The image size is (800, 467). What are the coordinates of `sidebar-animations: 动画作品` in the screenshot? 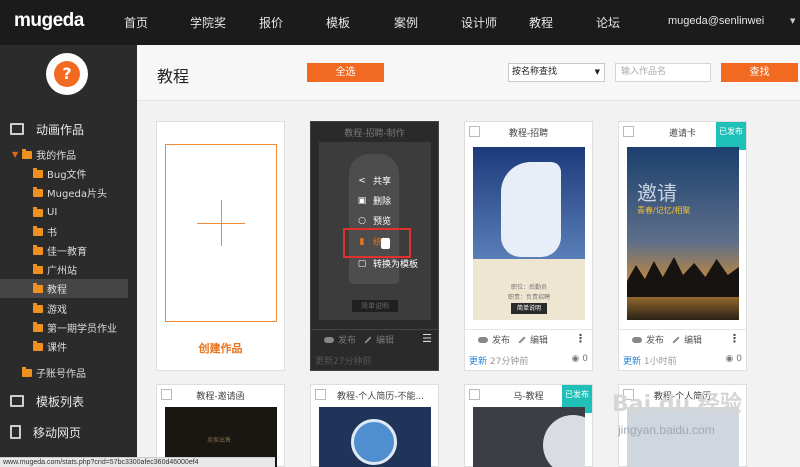 It's located at (47, 129).